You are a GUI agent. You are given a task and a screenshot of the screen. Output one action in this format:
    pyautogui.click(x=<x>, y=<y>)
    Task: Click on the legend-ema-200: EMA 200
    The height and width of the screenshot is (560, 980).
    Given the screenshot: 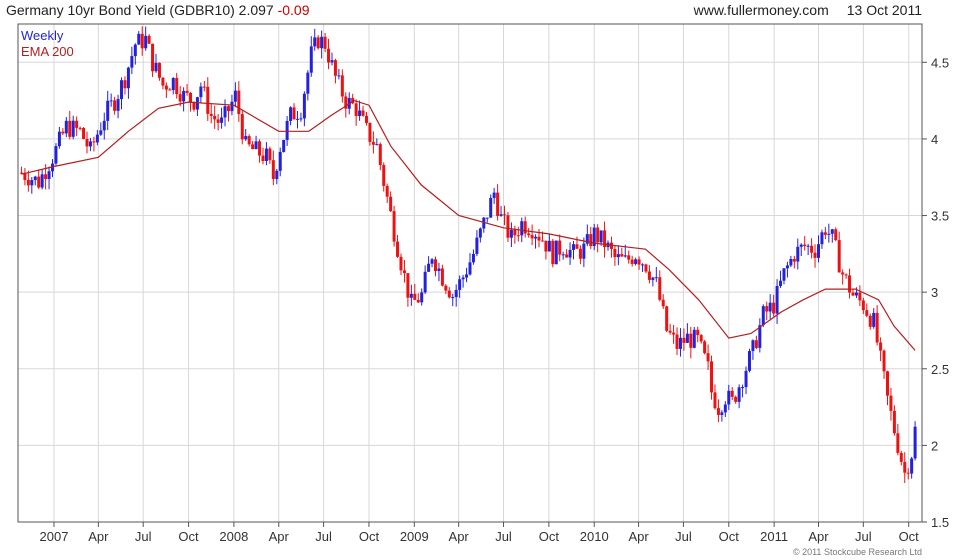 What is the action you would take?
    pyautogui.click(x=47, y=51)
    